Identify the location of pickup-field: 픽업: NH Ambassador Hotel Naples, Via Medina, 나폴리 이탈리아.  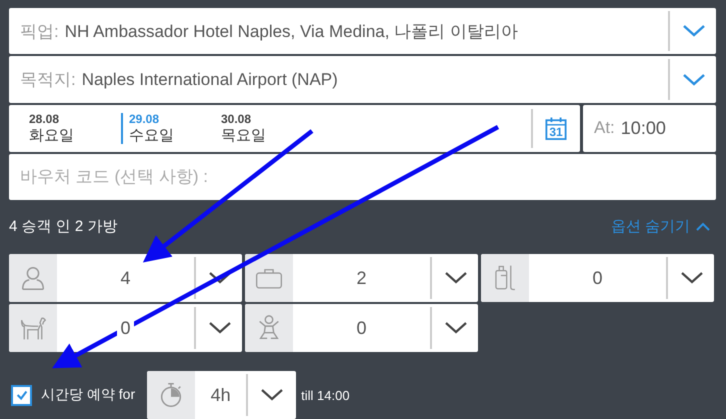
(362, 31).